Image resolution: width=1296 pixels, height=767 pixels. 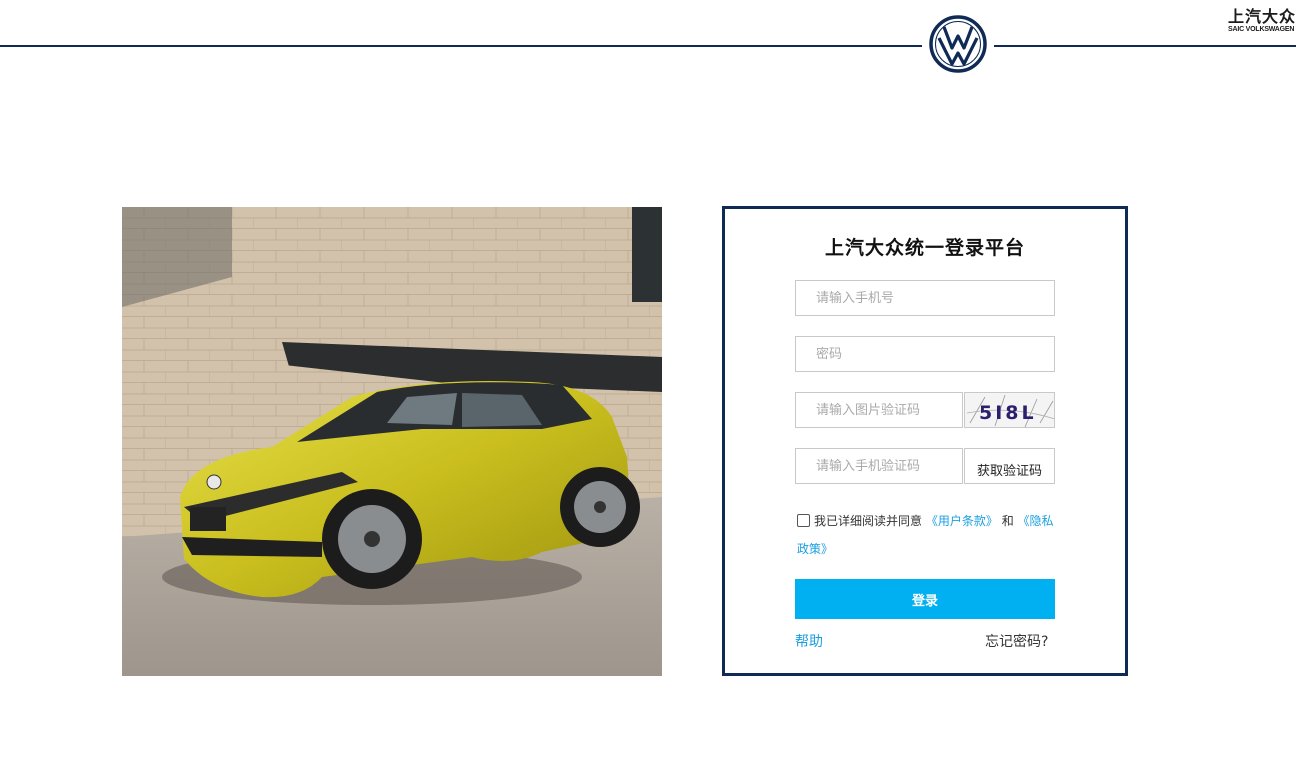 What do you see at coordinates (648, 40) in the screenshot?
I see `header: 上汽大众 SAIC VOLKSWAGEN` at bounding box center [648, 40].